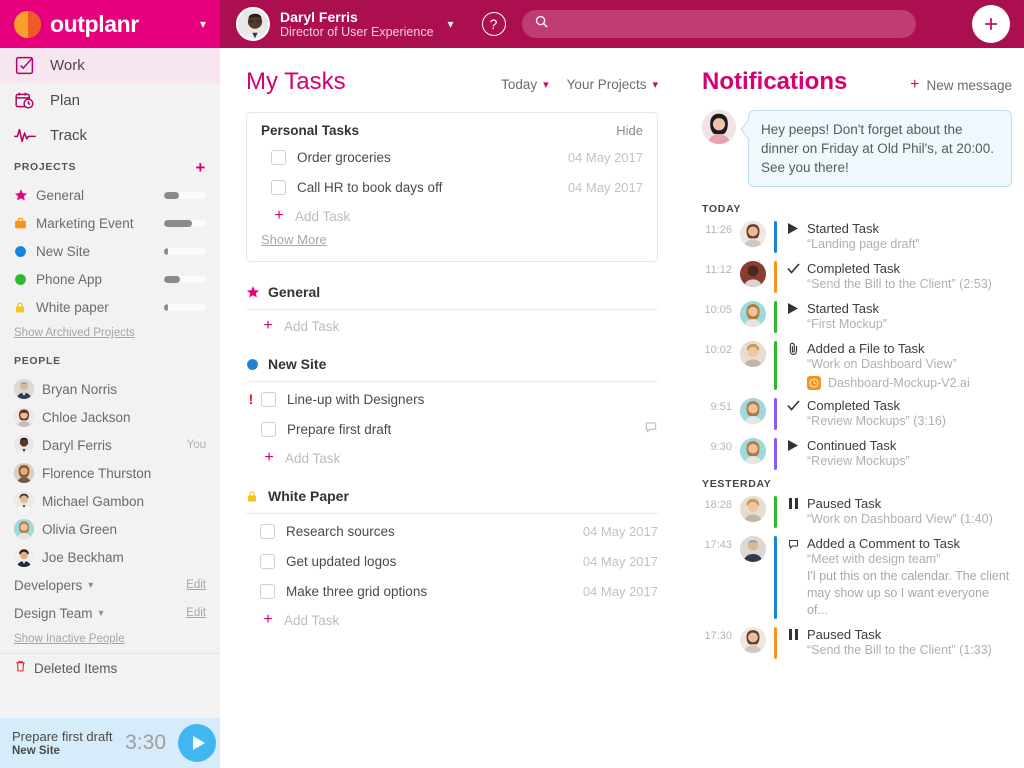 This screenshot has width=1024, height=768. I want to click on check-icon, so click(793, 268).